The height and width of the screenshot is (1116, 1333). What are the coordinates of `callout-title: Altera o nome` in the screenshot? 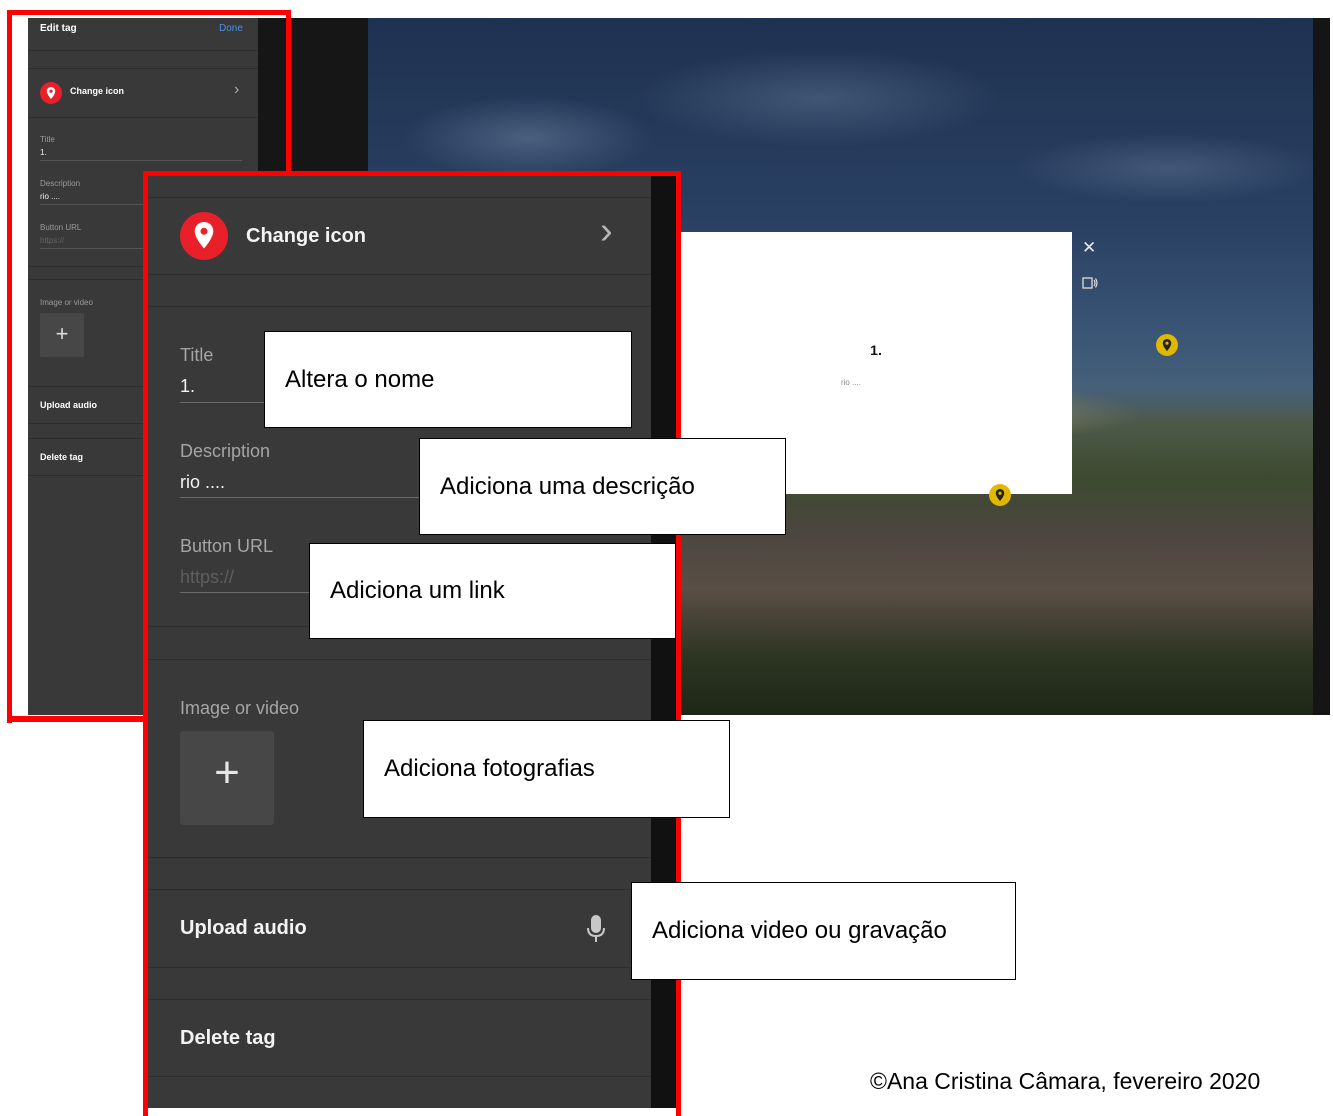 It's located at (448, 379).